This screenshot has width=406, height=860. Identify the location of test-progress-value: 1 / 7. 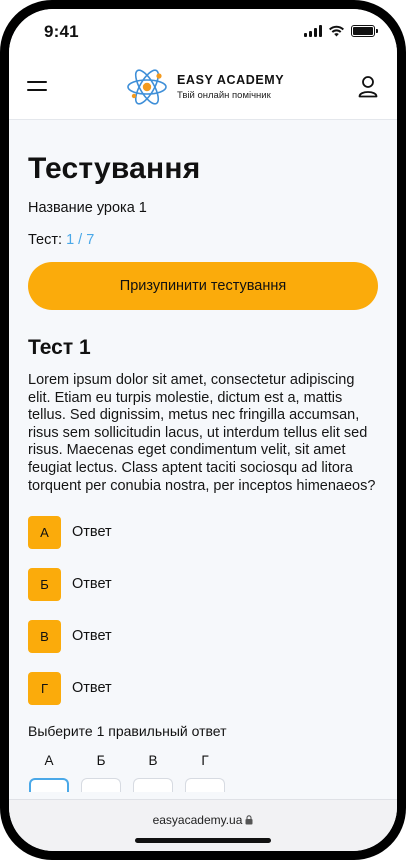
(80, 240).